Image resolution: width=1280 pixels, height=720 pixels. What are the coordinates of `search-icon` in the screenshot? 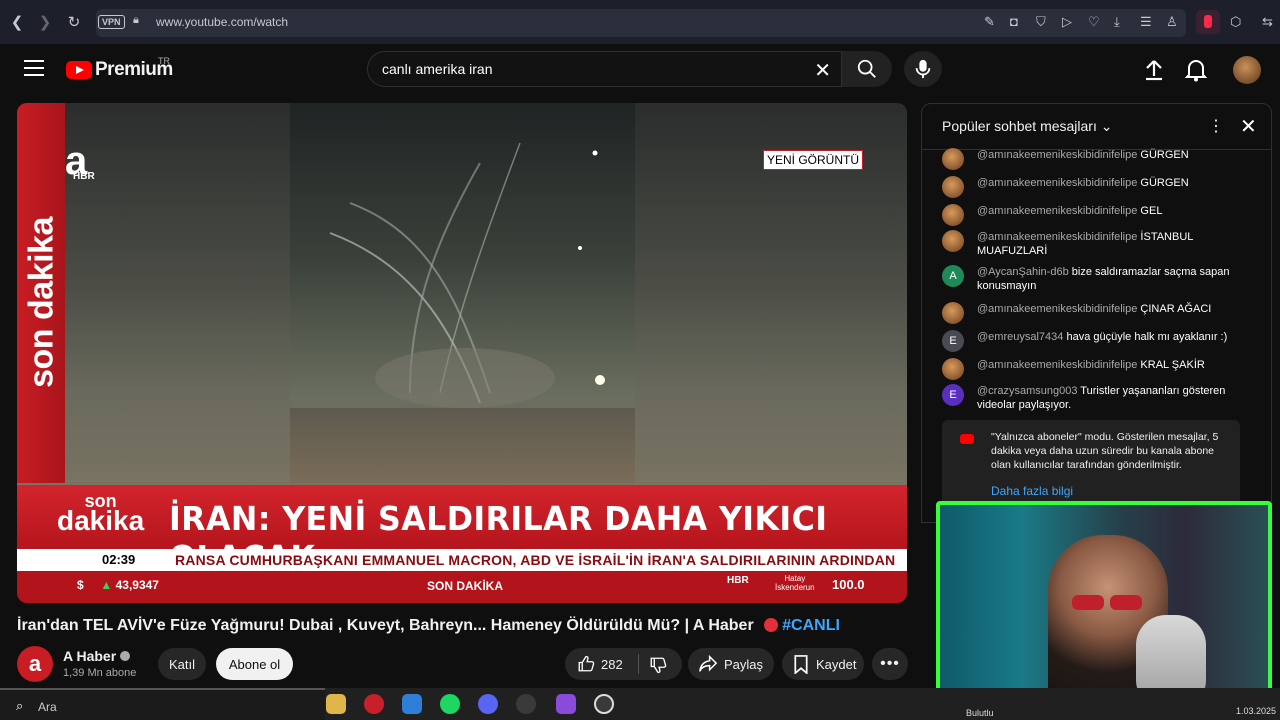 It's located at (866, 68).